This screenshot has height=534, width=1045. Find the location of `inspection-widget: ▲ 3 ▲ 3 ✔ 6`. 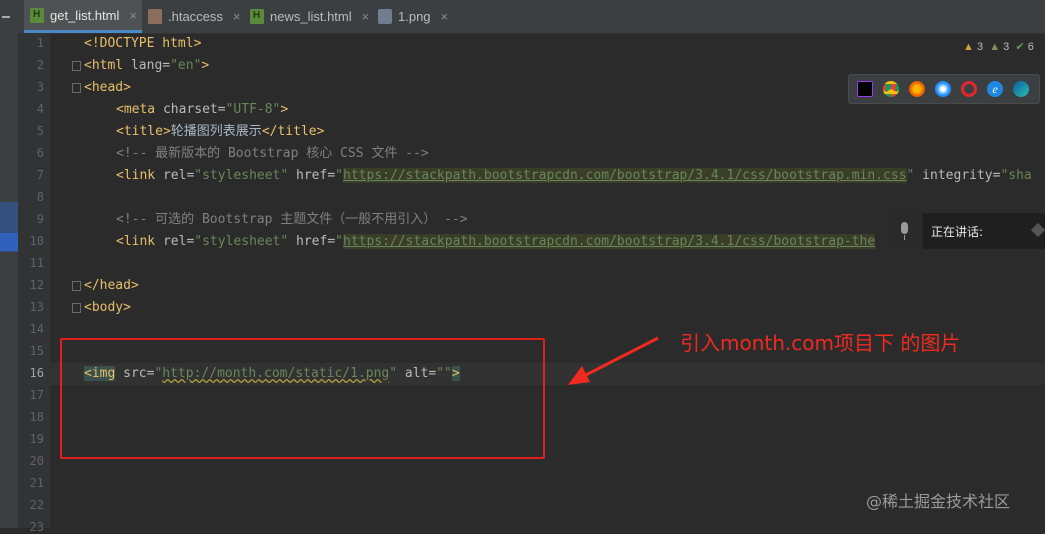

inspection-widget: ▲ 3 ▲ 3 ✔ 6 is located at coordinates (998, 46).